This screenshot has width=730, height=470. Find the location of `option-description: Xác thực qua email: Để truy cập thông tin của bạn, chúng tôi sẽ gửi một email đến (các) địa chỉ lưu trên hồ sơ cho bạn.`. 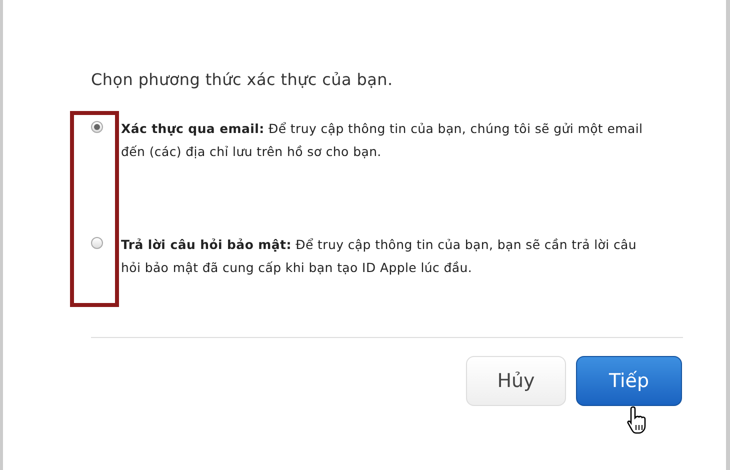

option-description: Xác thực qua email: Để truy cập thông tin của bạn, chúng tôi sẽ gửi một email đến (các) địa chỉ lưu trên hồ sơ cho bạn. is located at coordinates (382, 140).